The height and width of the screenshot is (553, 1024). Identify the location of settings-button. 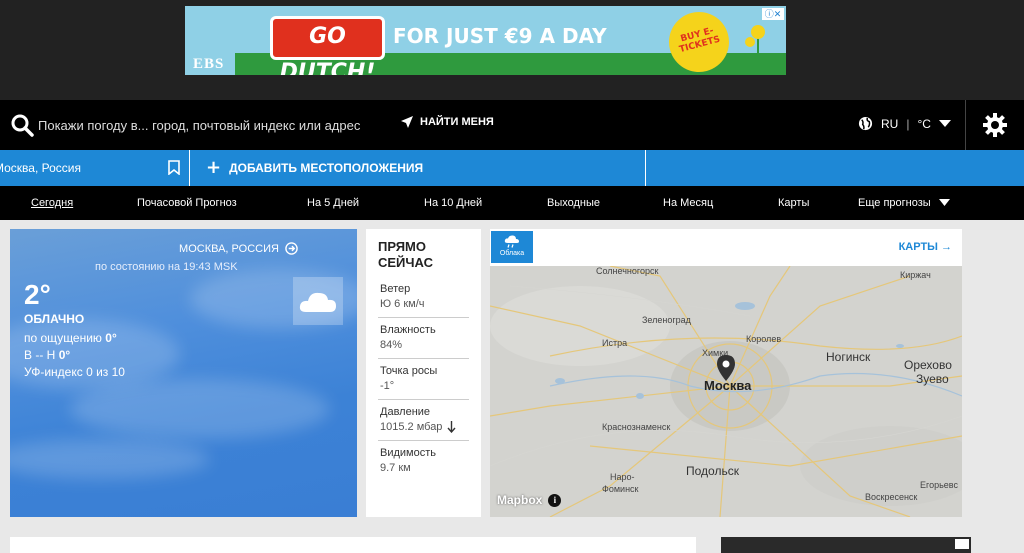
(994, 125).